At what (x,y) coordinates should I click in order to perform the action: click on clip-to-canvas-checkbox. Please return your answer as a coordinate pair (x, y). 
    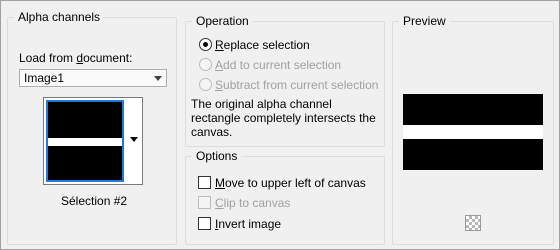
    Looking at the image, I should click on (204, 202).